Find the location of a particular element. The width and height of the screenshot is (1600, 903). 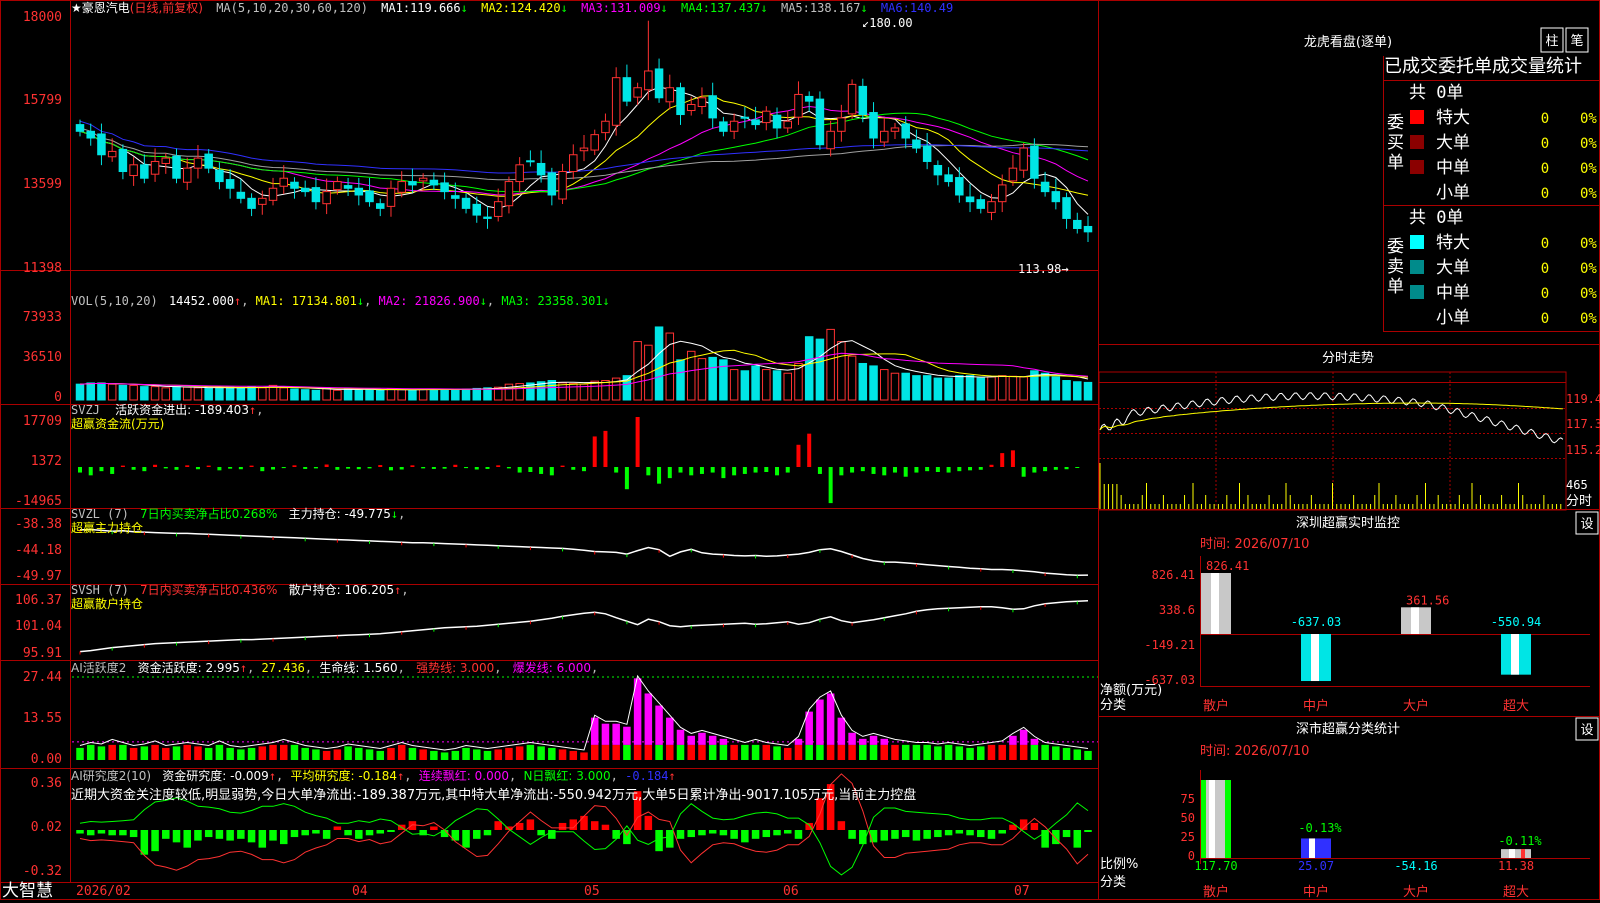

svzl-line is located at coordinates (584, 552).